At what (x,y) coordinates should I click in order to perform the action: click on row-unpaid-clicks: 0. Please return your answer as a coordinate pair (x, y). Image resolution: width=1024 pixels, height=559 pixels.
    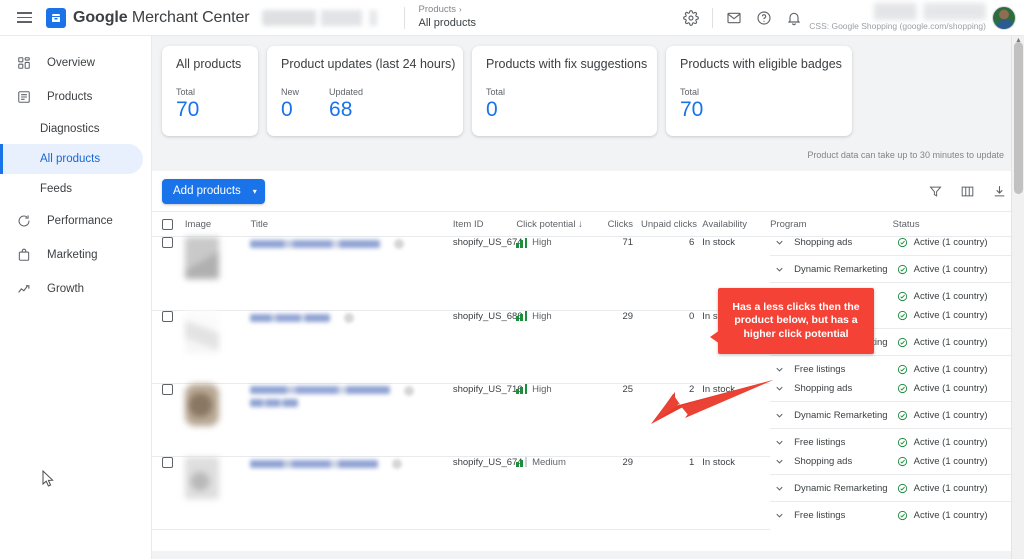
    Looking at the image, I should click on (672, 347).